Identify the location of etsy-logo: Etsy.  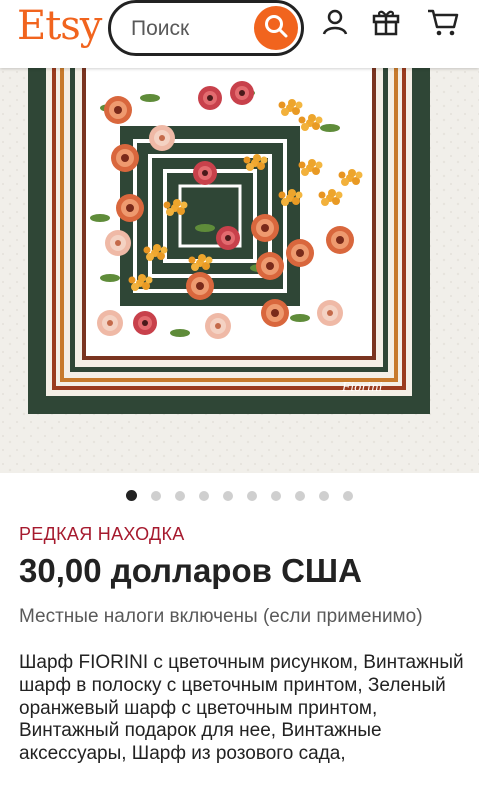
(59, 26).